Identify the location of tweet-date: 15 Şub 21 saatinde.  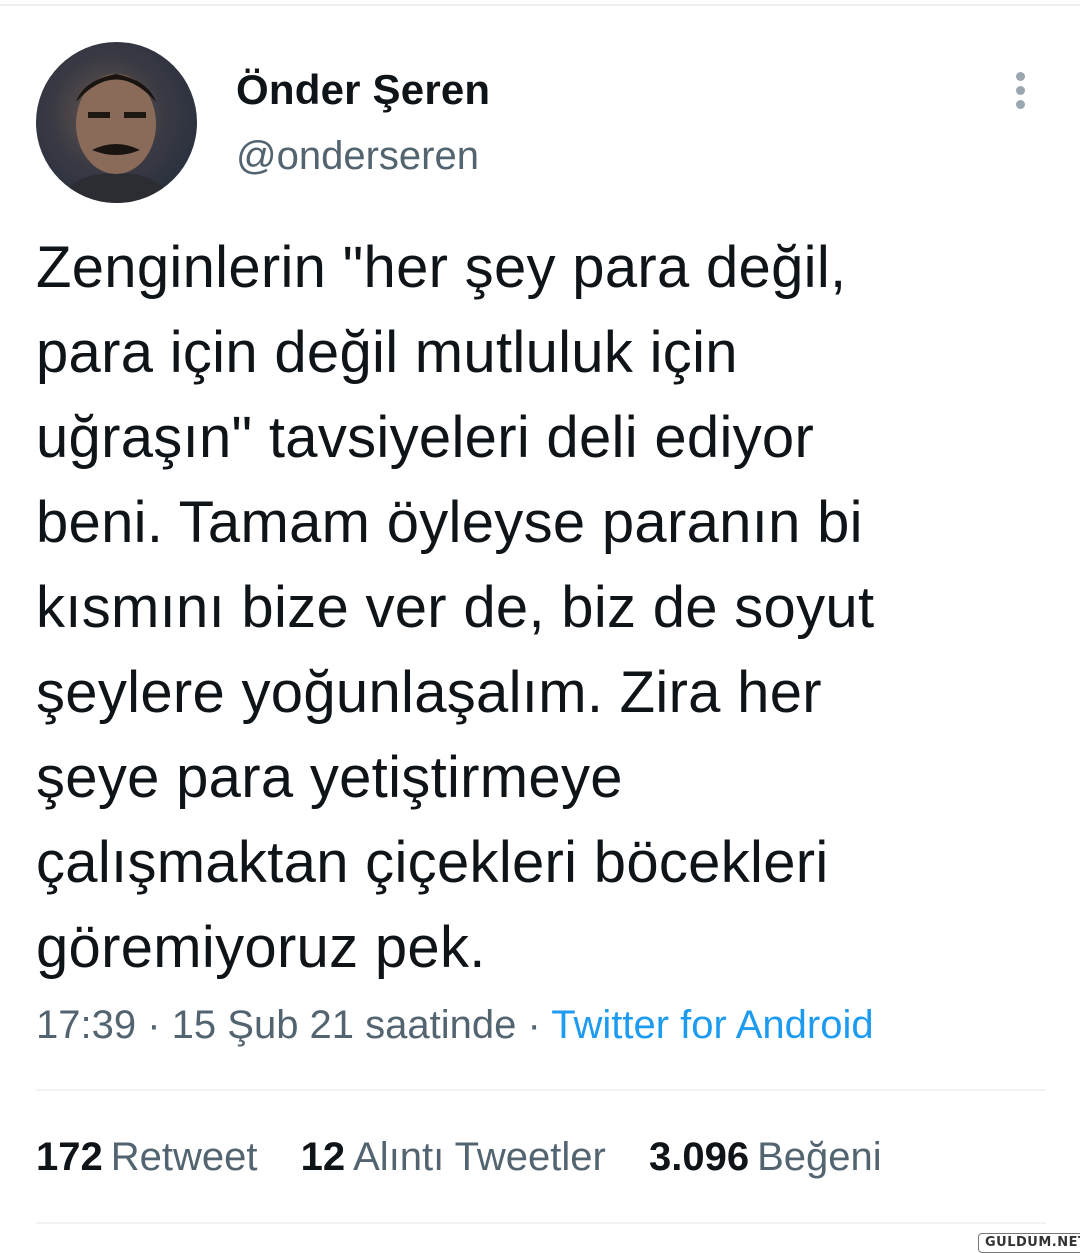
(344, 1025).